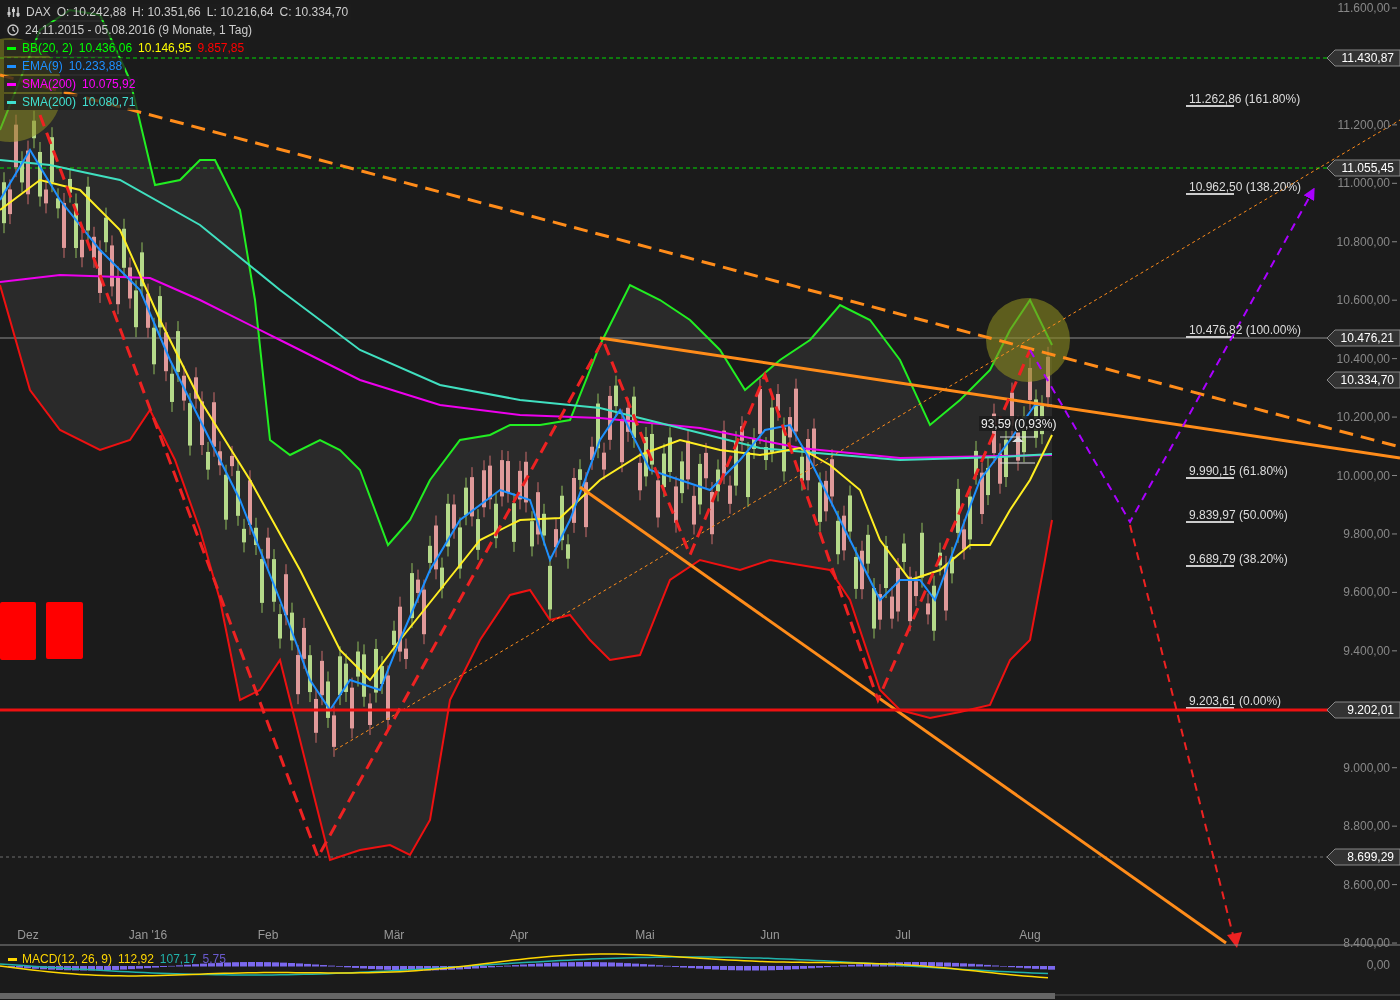  I want to click on axis-label: 10.400,00, so click(1363, 358).